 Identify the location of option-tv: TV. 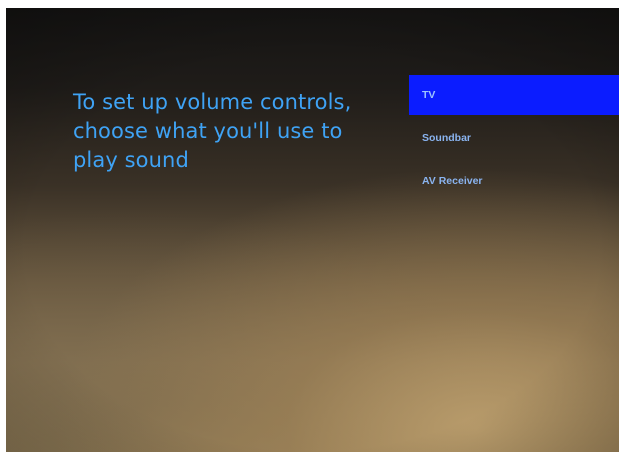
(514, 95).